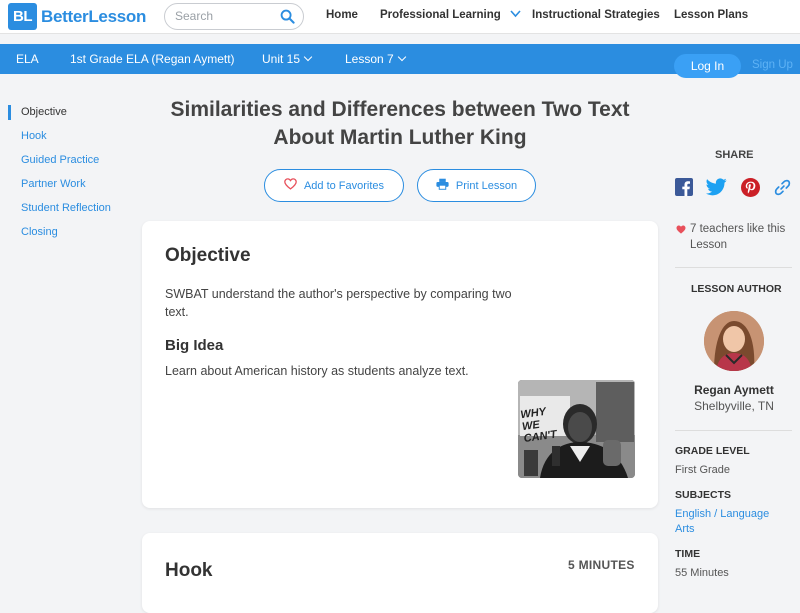 This screenshot has width=800, height=613. I want to click on breadcrumb-lesson-label: Lesson 7, so click(369, 59).